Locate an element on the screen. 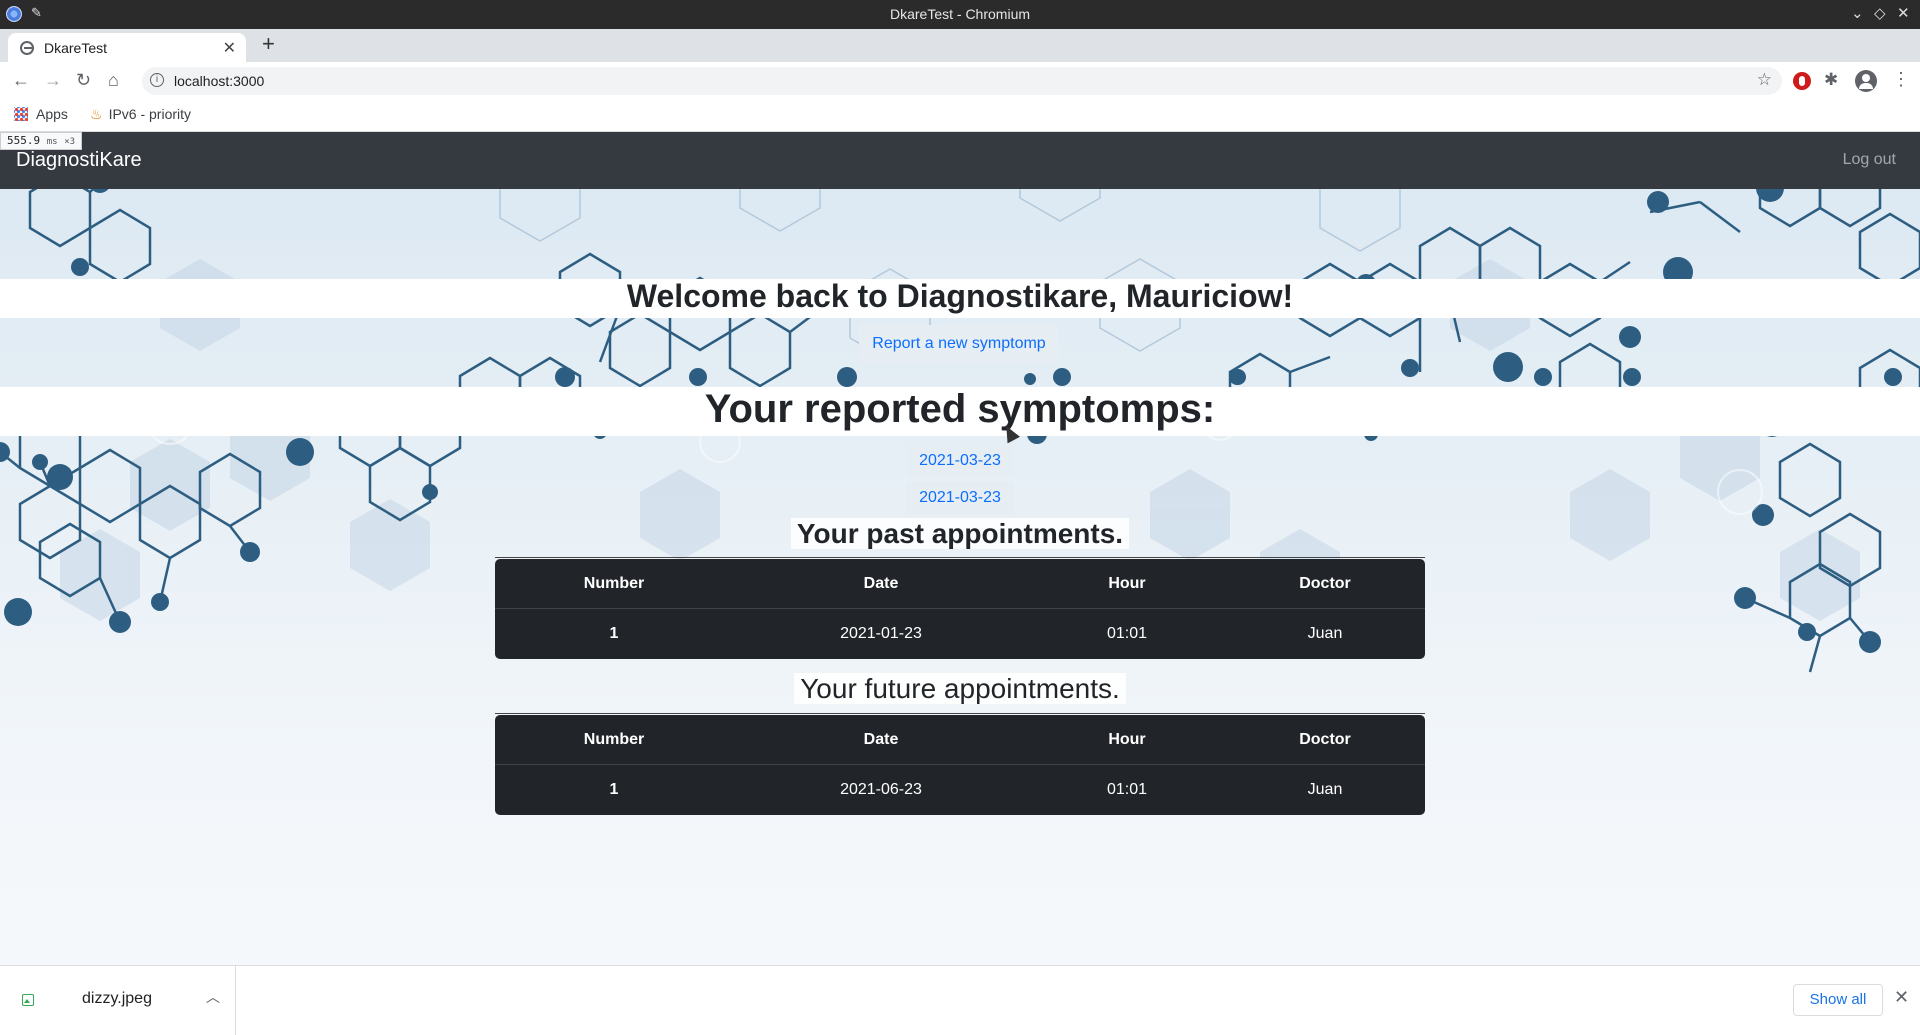  apps-grid-icon is located at coordinates (21, 114).